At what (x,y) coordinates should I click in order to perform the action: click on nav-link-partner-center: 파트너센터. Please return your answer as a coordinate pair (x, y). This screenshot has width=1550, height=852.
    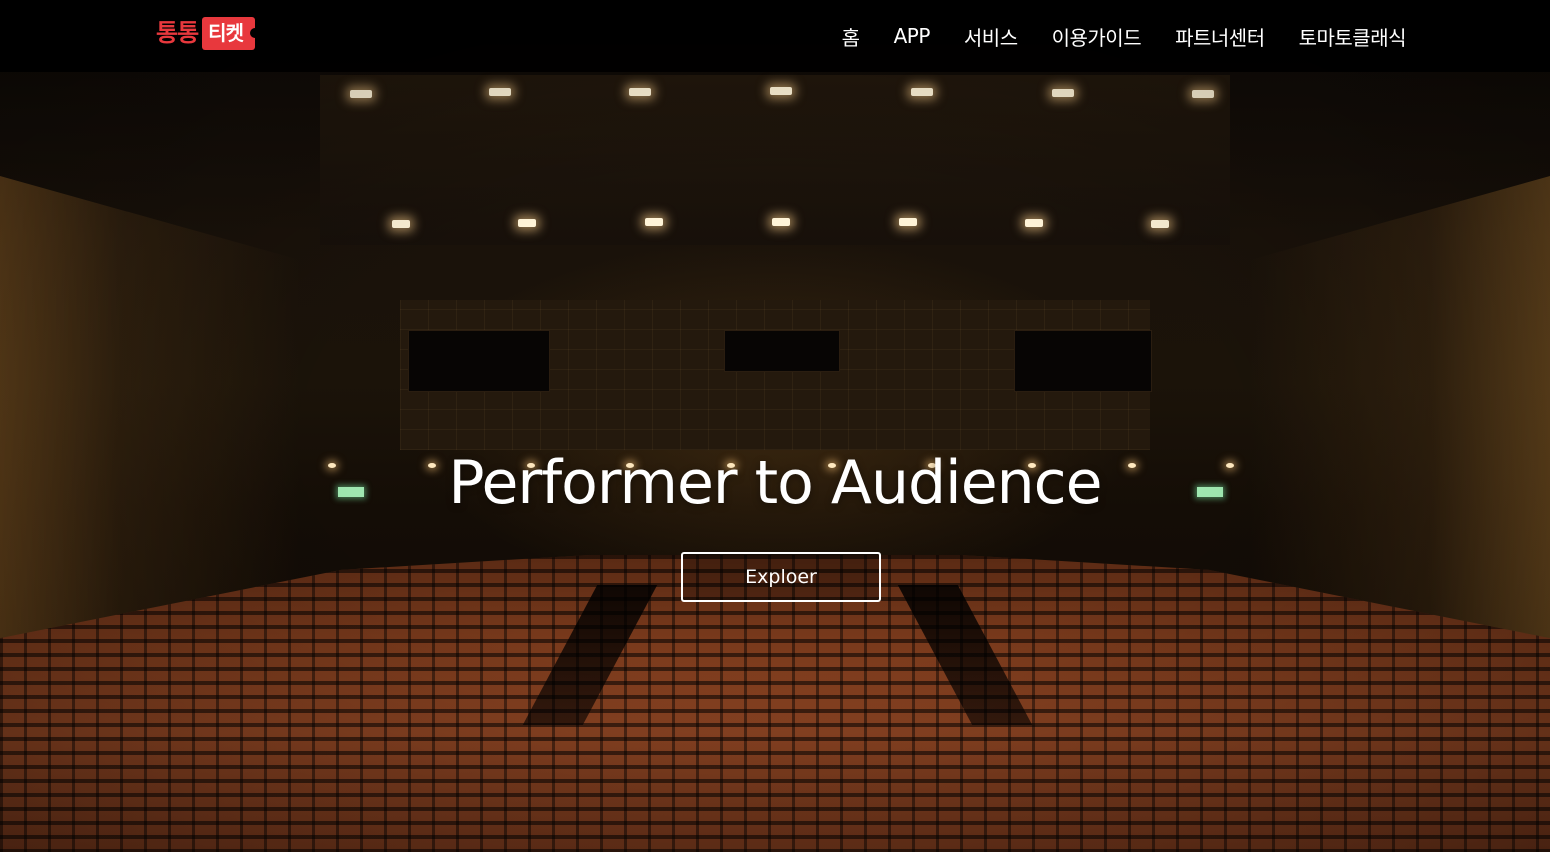
    Looking at the image, I should click on (1220, 38).